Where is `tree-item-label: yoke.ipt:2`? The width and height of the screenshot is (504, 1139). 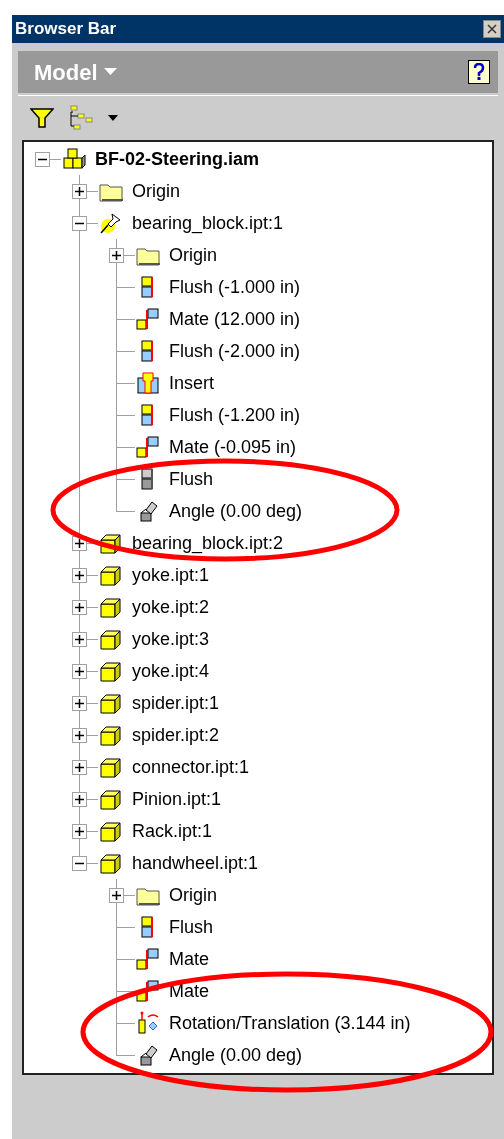 tree-item-label: yoke.ipt:2 is located at coordinates (171, 607).